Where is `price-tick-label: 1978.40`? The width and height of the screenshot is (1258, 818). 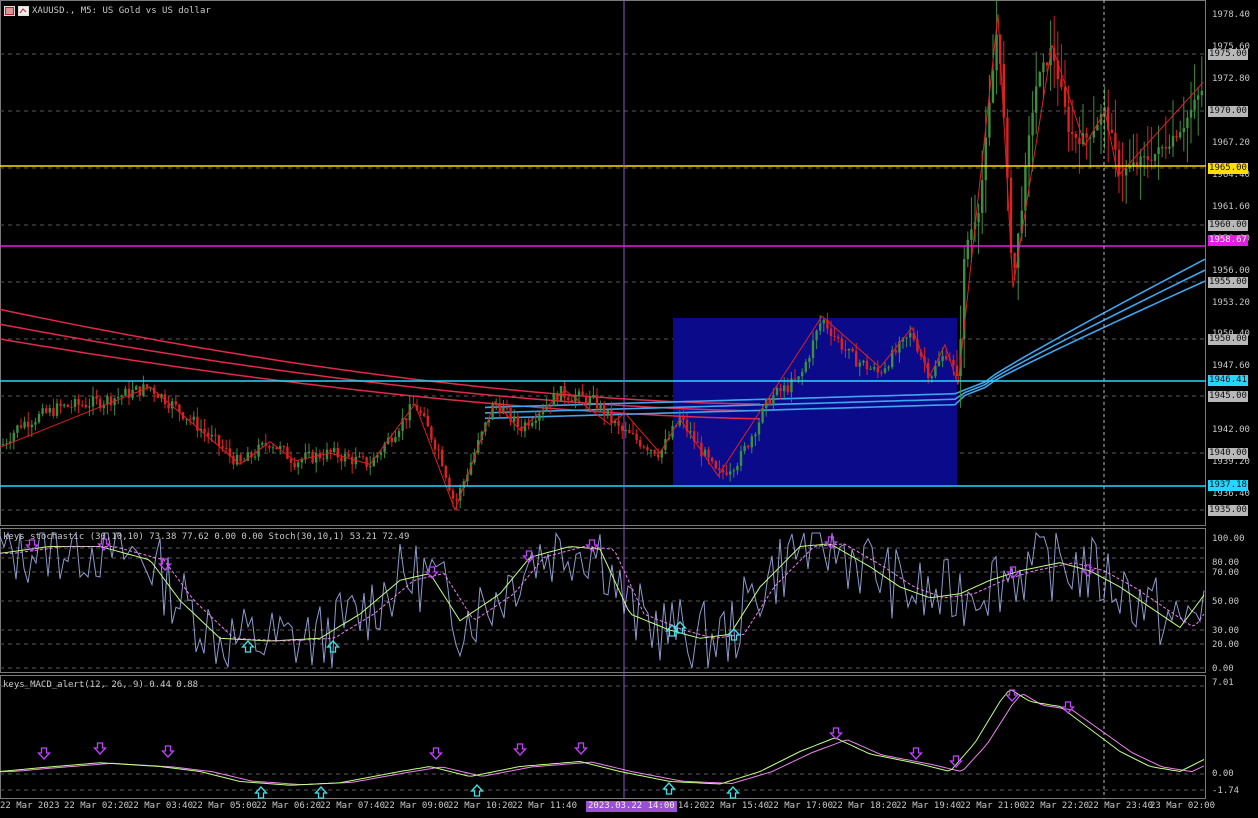
price-tick-label: 1978.40 is located at coordinates (1231, 15).